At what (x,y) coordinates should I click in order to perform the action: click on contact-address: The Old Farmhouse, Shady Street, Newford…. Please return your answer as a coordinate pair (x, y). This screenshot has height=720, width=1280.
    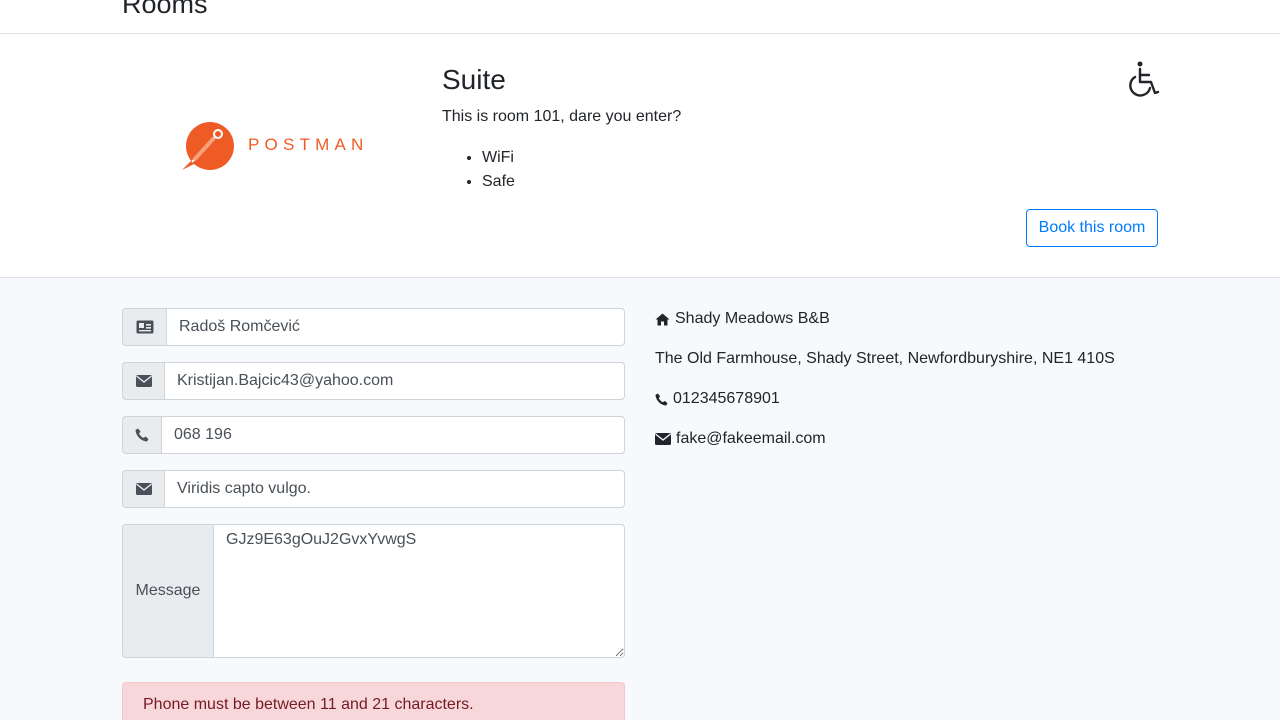
    Looking at the image, I should click on (885, 358).